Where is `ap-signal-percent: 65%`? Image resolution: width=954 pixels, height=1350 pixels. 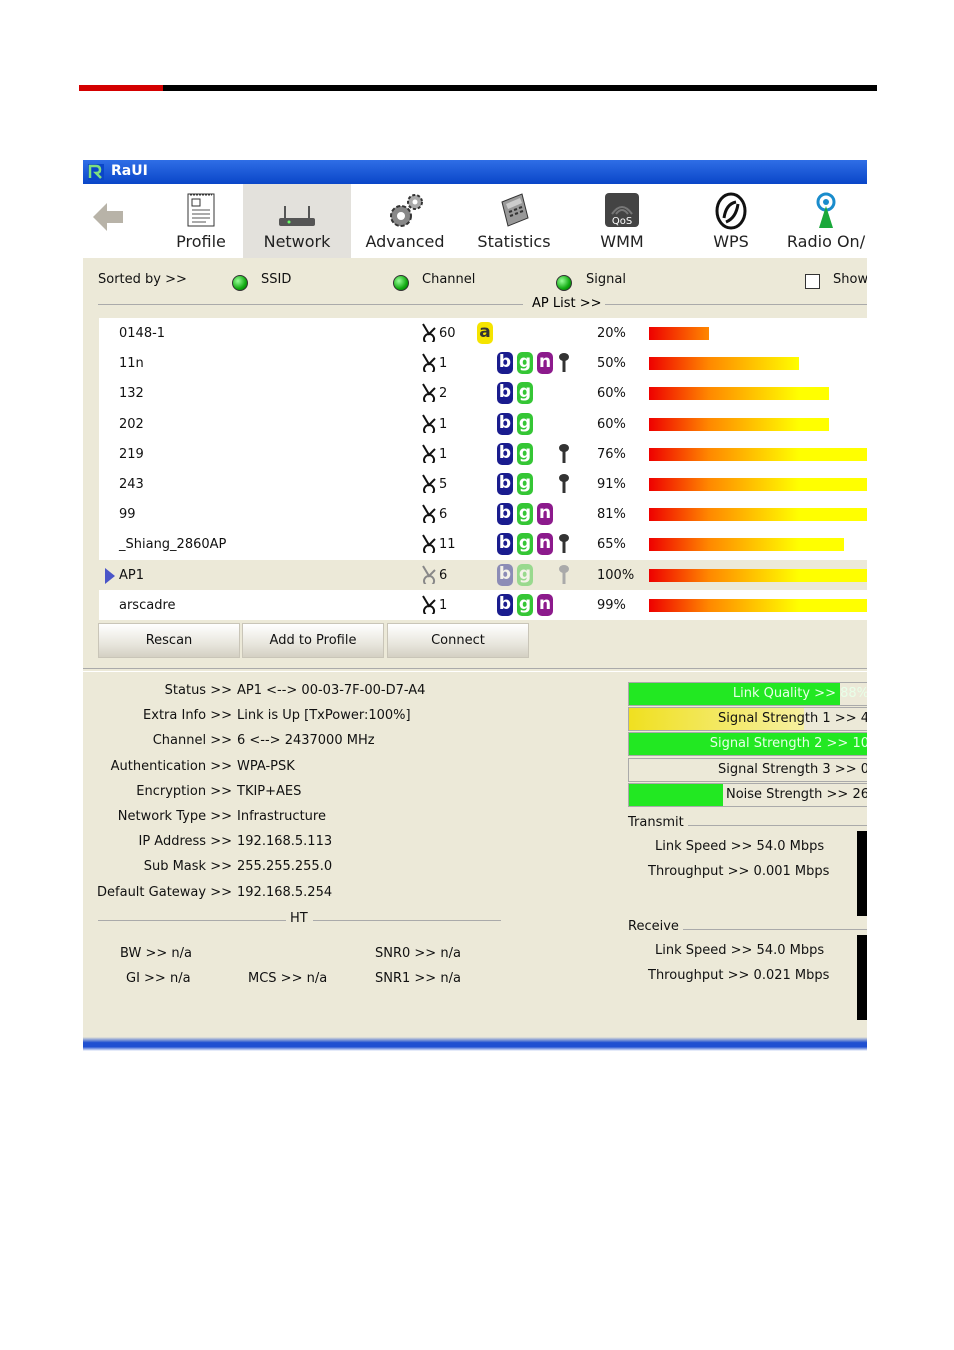 ap-signal-percent: 65% is located at coordinates (611, 545).